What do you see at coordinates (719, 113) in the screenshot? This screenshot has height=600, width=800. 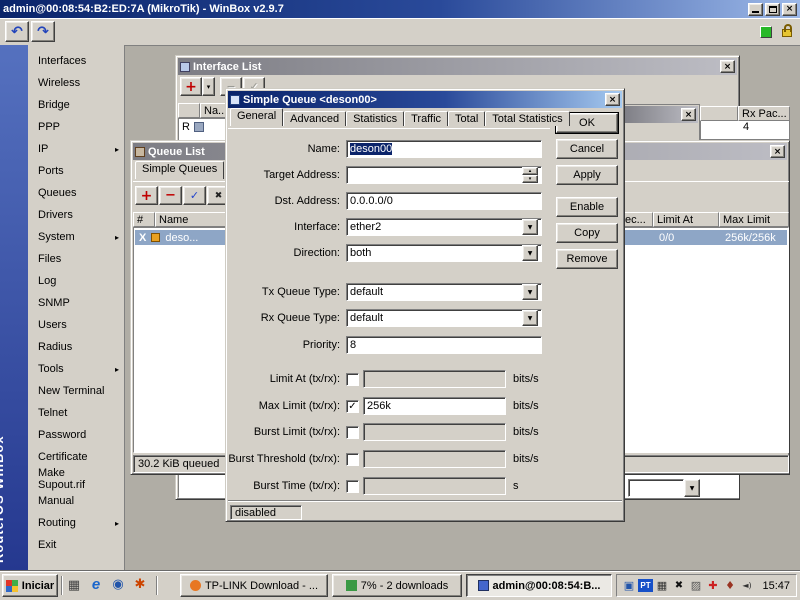 I see `stats-col-spacer` at bounding box center [719, 113].